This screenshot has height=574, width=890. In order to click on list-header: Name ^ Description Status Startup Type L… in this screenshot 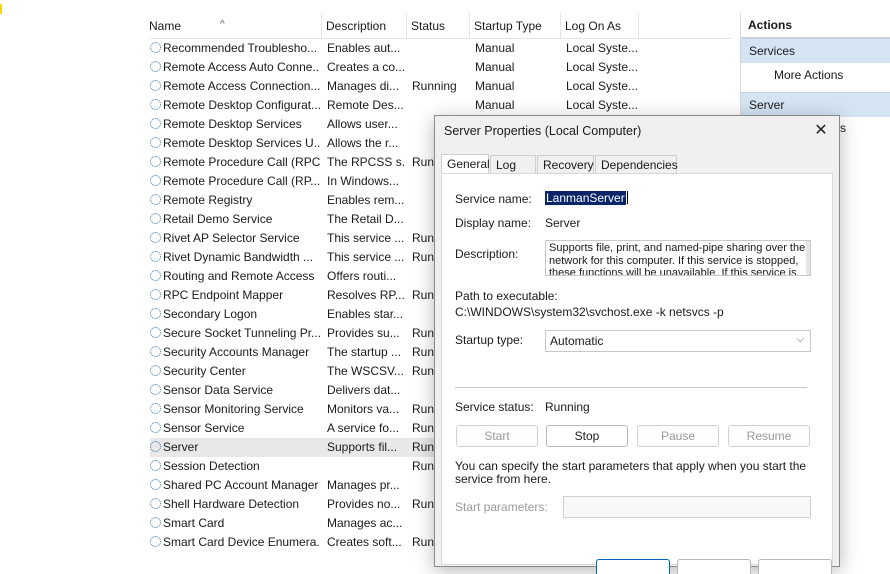, I will do `click(441, 26)`.